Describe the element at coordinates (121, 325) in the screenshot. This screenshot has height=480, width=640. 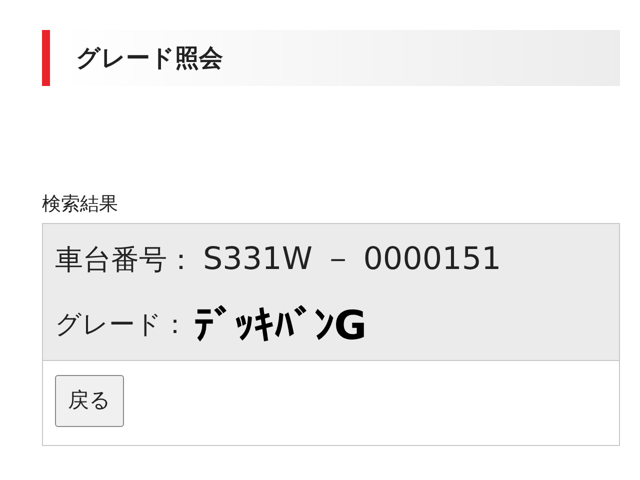
I see `field-label: グレード：` at that location.